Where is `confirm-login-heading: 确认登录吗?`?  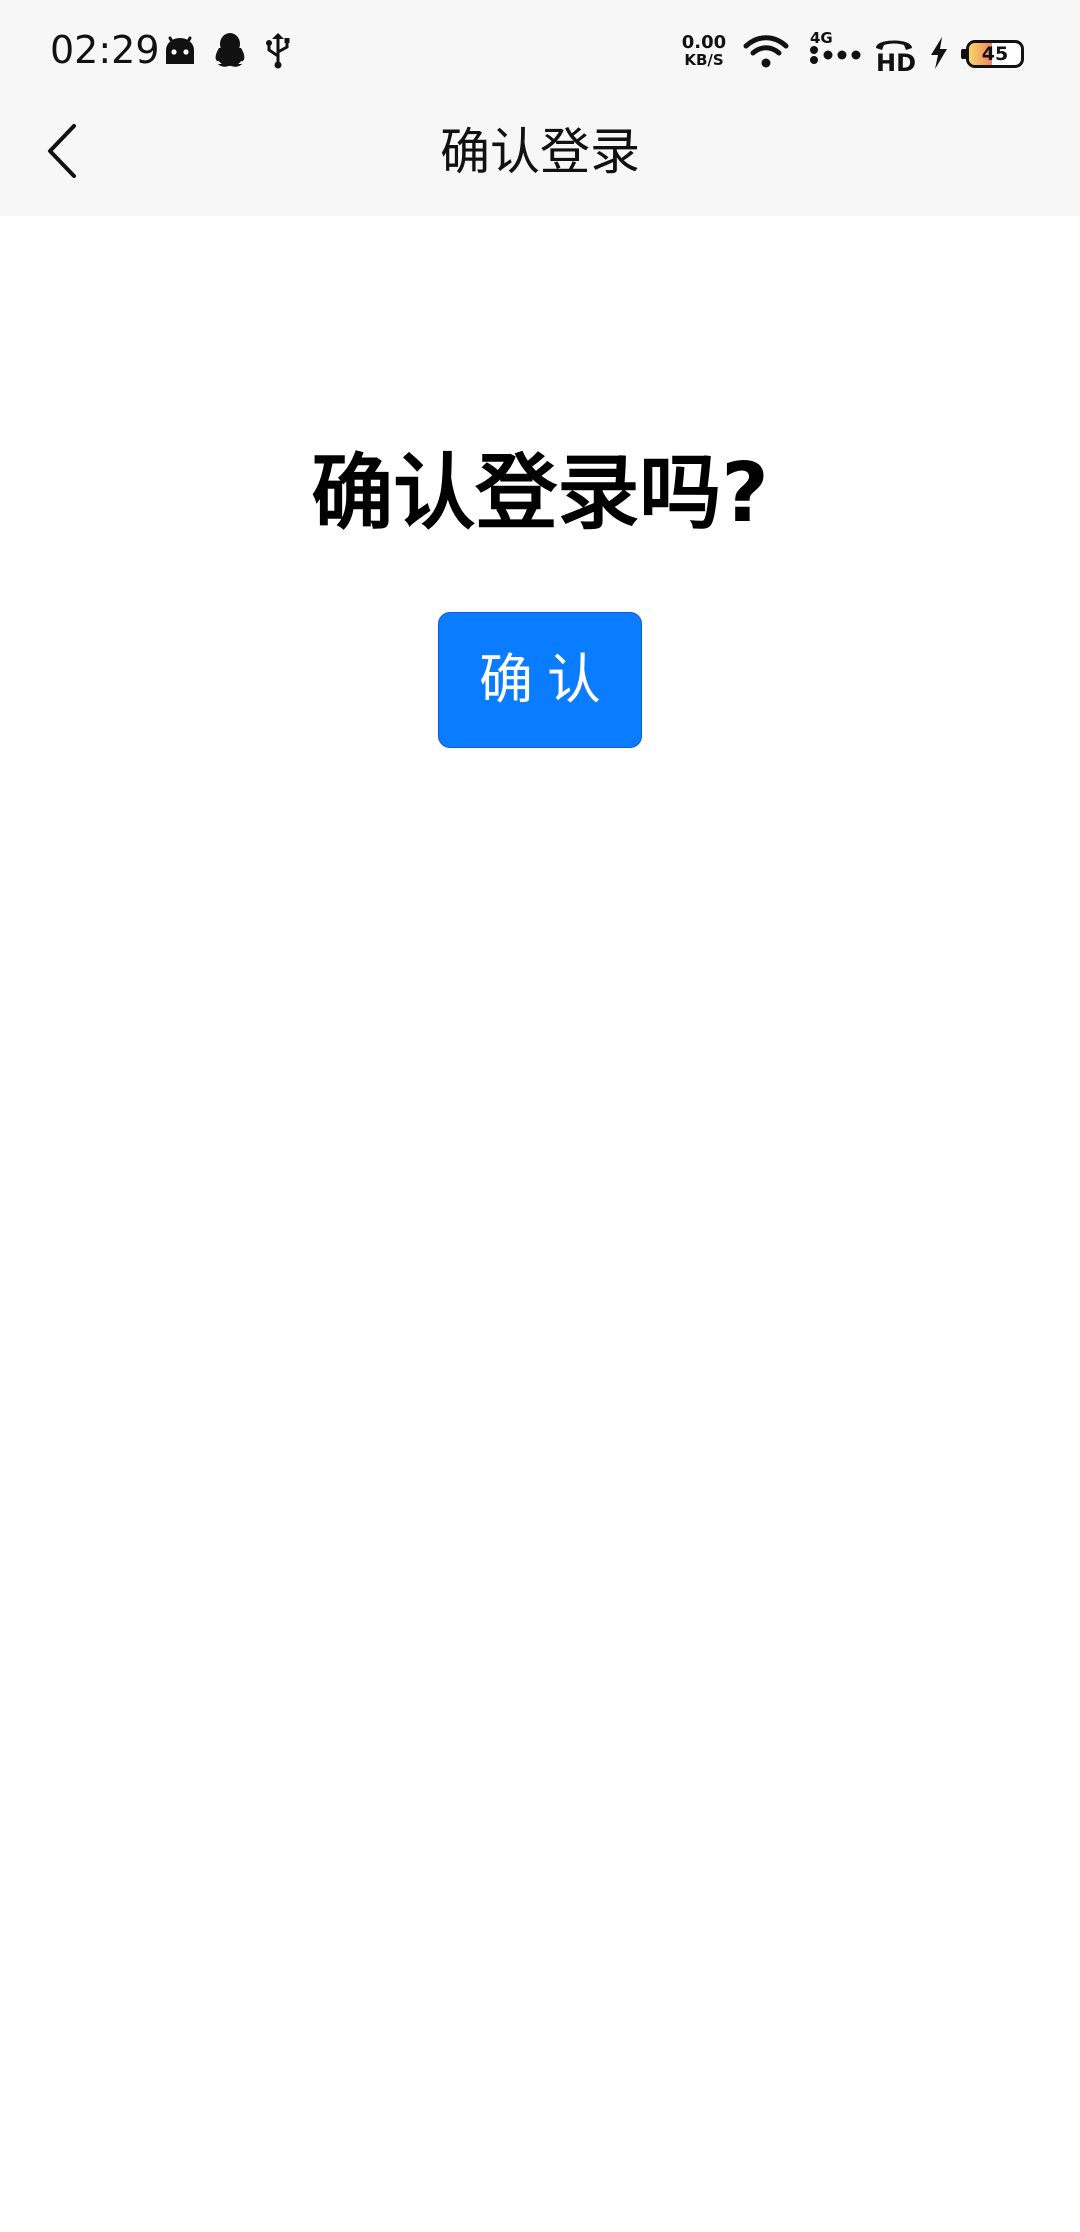 confirm-login-heading: 确认登录吗? is located at coordinates (540, 493).